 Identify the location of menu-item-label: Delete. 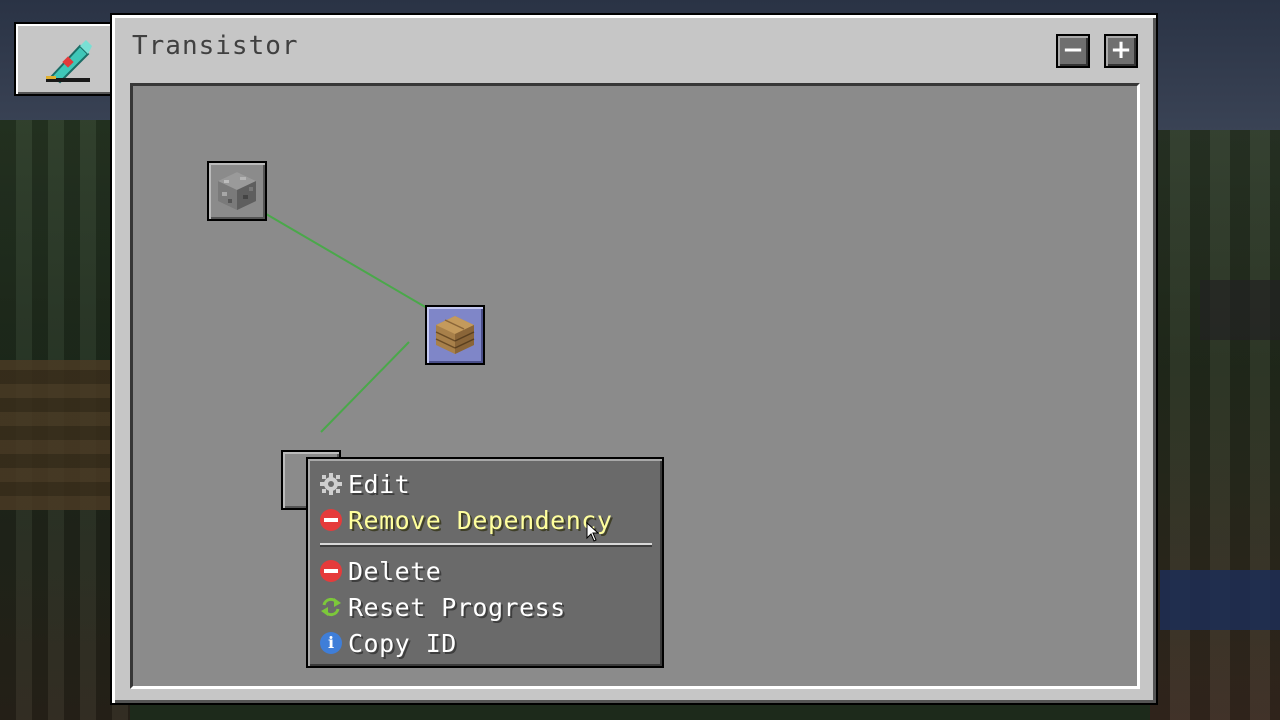
(395, 571).